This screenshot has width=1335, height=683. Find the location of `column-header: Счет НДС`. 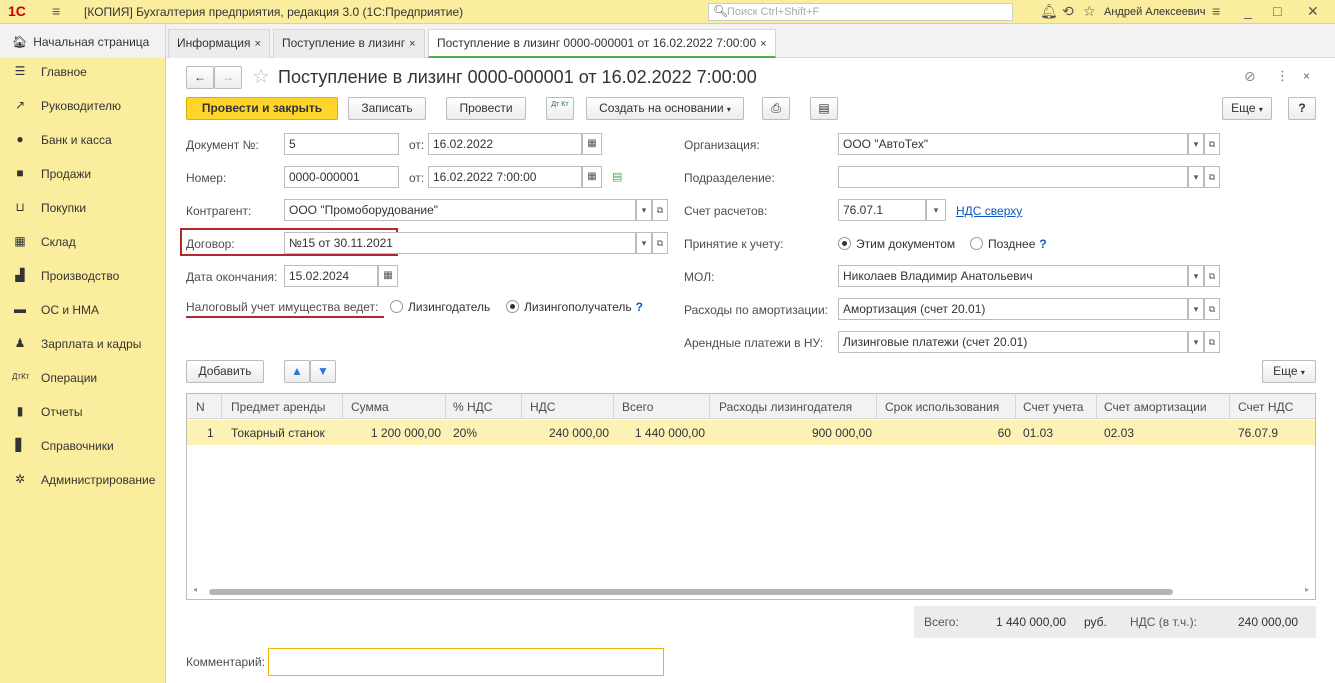

column-header: Счет НДС is located at coordinates (1265, 407).